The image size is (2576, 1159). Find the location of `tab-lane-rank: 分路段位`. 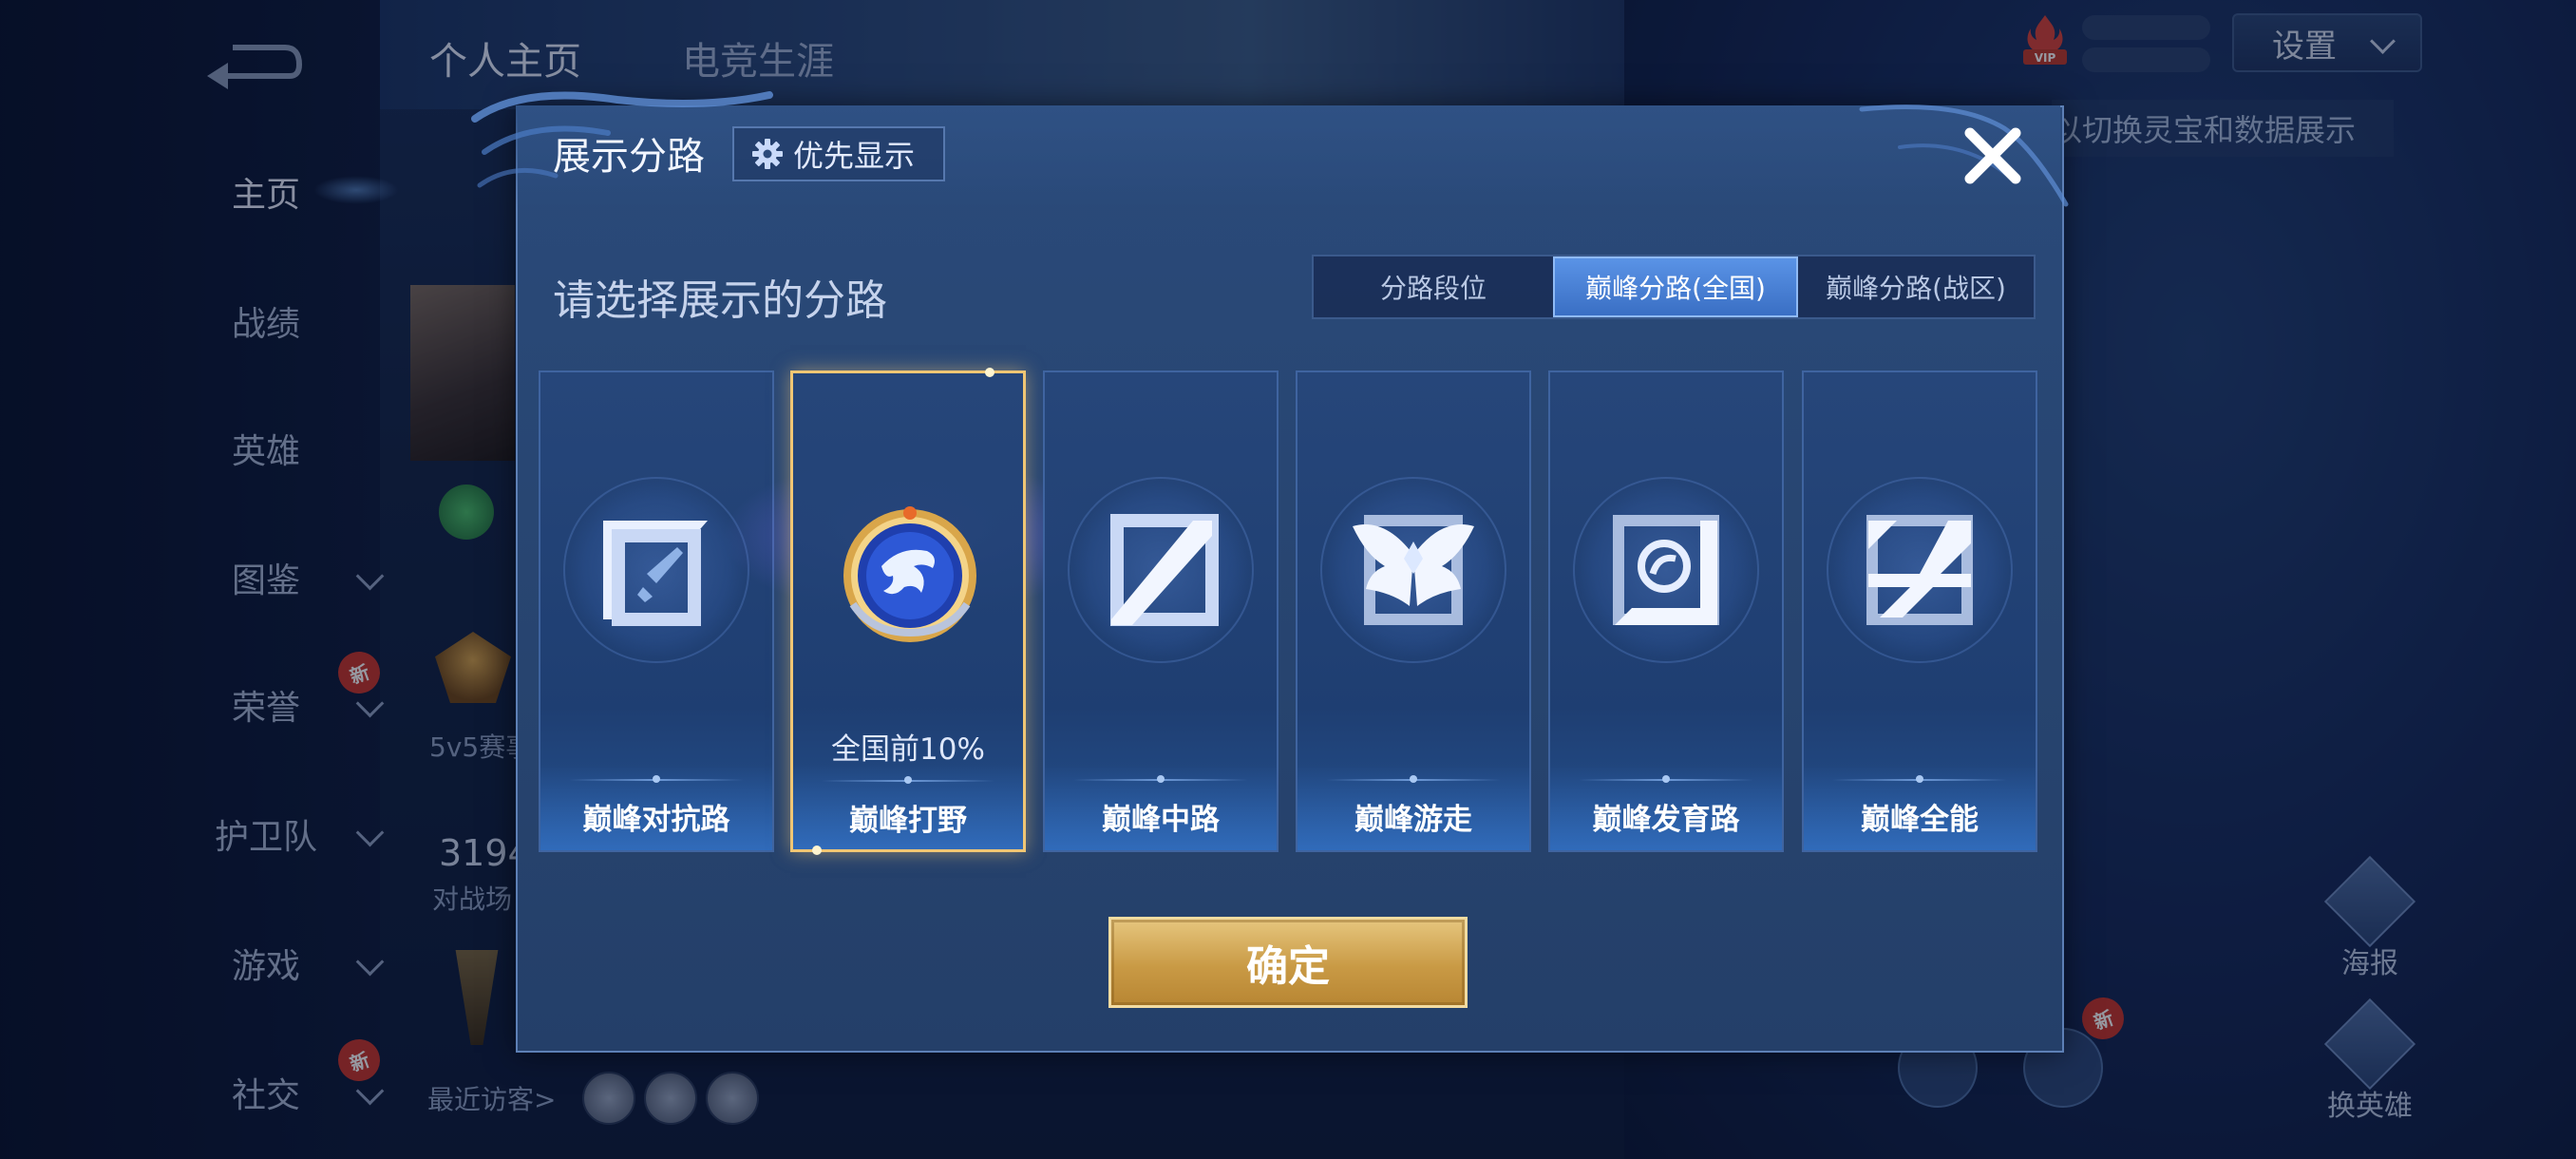

tab-lane-rank: 分路段位 is located at coordinates (1433, 286).